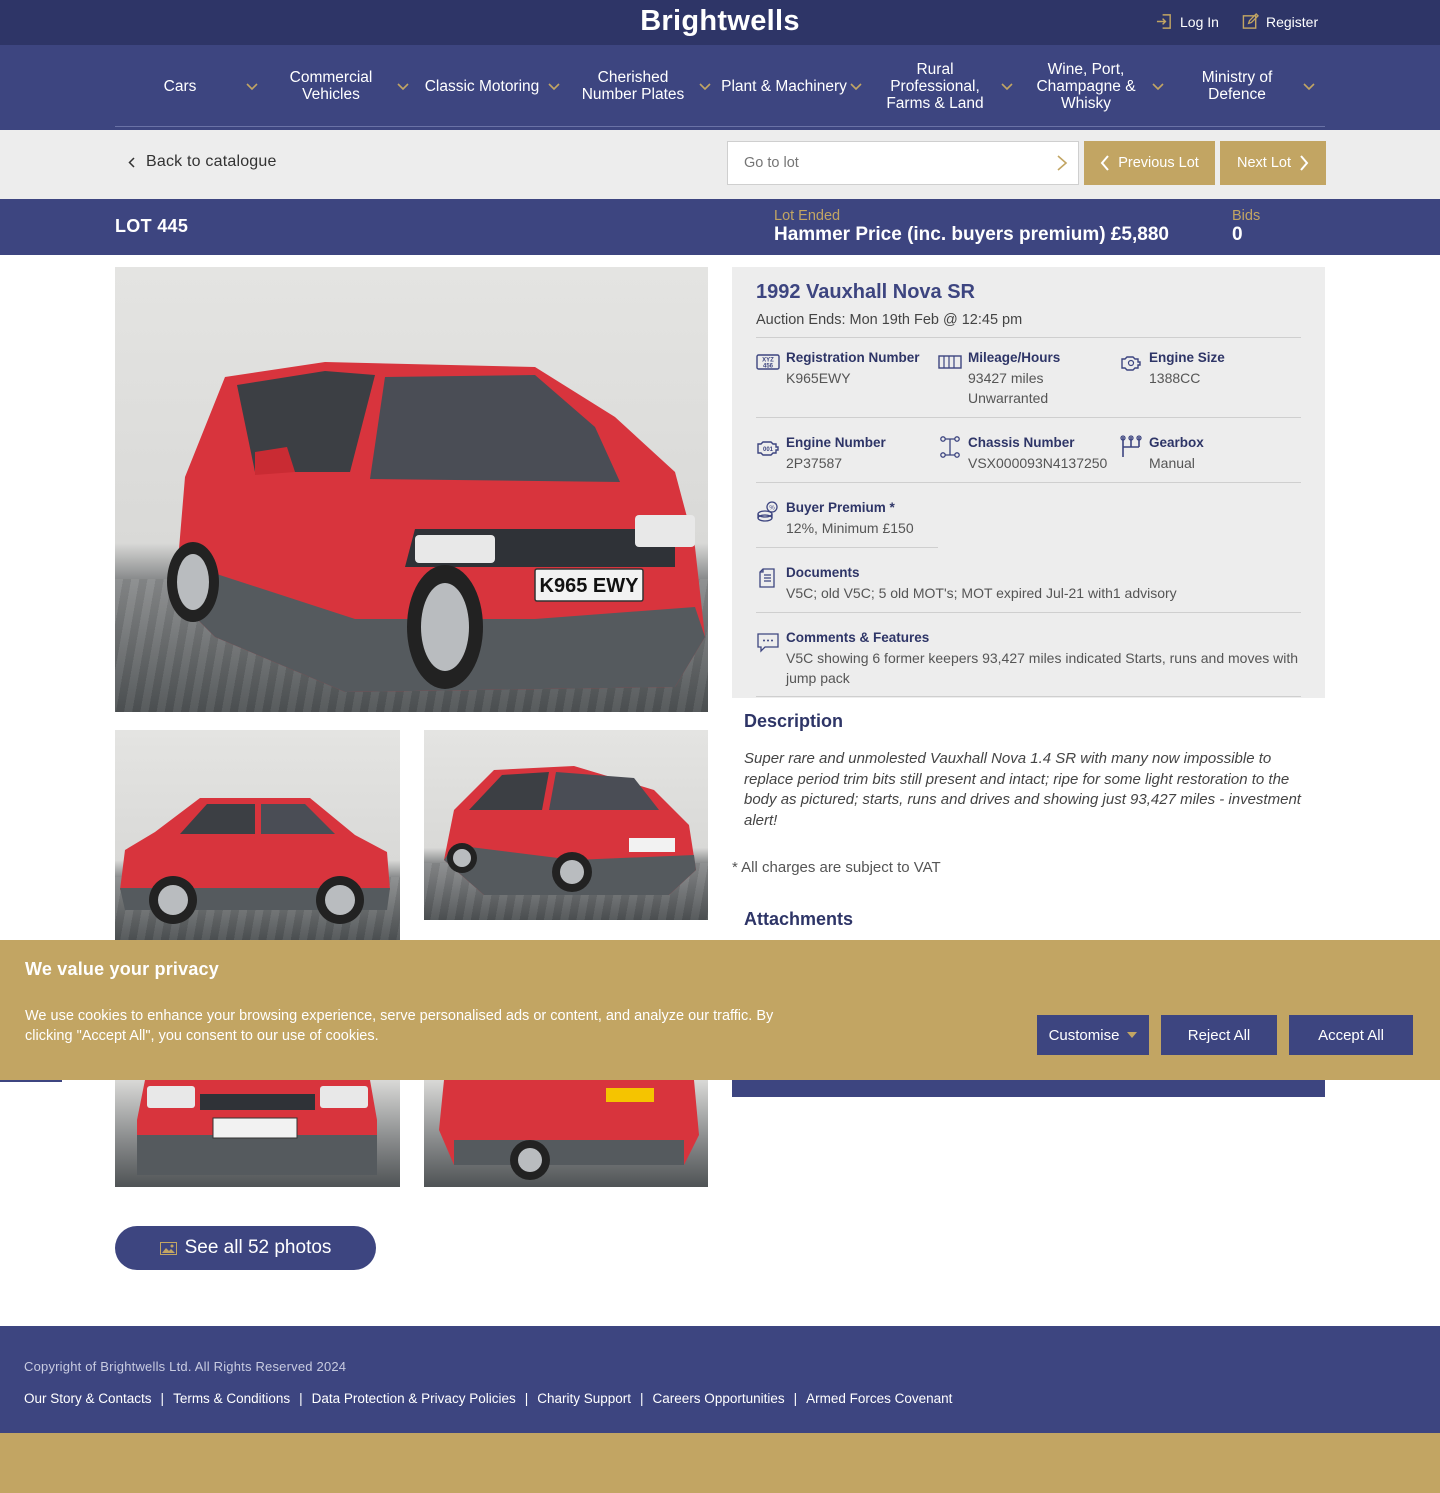 The width and height of the screenshot is (1440, 1493). Describe the element at coordinates (847, 455) in the screenshot. I see `spec-engine-number: 001 Engine Number 2P37587` at that location.